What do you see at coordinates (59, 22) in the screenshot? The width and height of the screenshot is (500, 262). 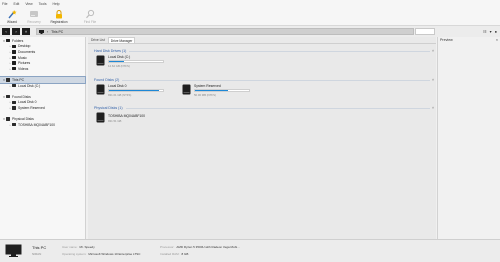 I see `registration-label: Registration` at bounding box center [59, 22].